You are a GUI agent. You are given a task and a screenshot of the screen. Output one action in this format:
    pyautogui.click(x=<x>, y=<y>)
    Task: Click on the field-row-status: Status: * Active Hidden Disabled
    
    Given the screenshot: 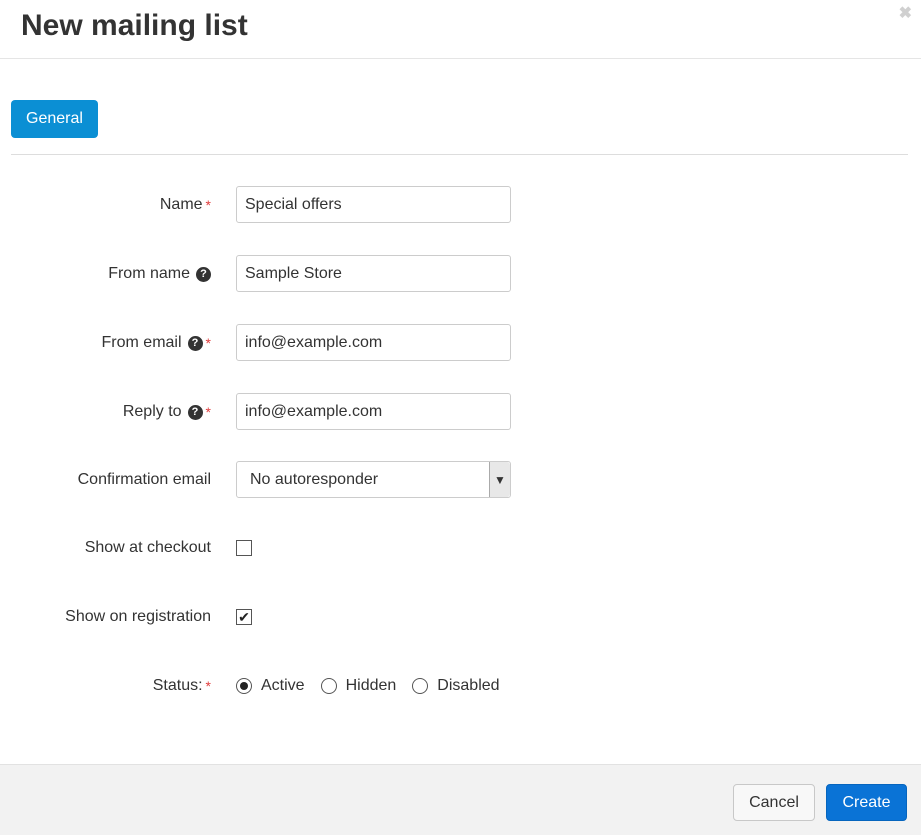 What is the action you would take?
    pyautogui.click(x=460, y=686)
    